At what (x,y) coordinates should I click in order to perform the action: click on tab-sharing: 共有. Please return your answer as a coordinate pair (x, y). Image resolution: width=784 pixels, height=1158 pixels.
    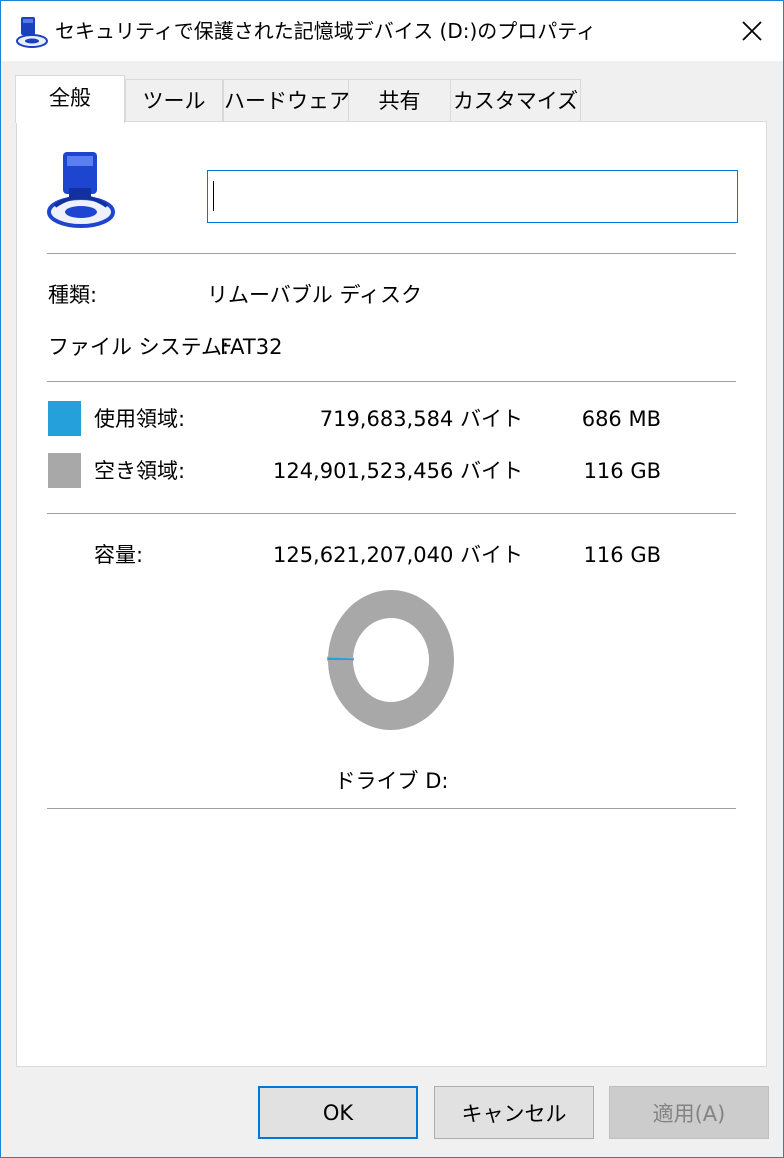
    Looking at the image, I should click on (399, 100).